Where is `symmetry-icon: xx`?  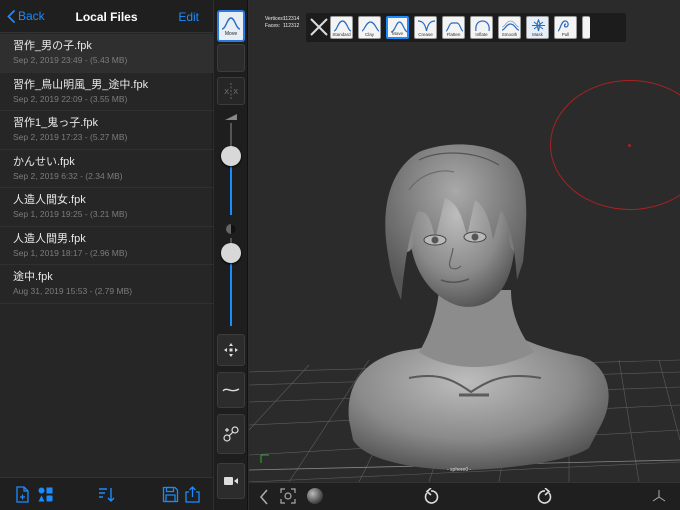 symmetry-icon: xx is located at coordinates (231, 91).